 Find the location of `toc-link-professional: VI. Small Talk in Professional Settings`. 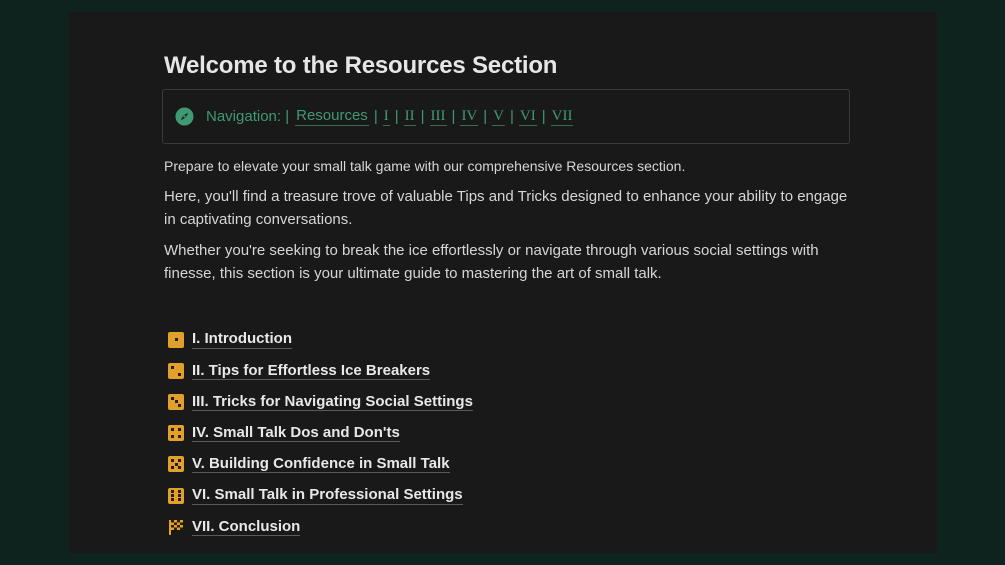

toc-link-professional: VI. Small Talk in Professional Settings is located at coordinates (327, 495).